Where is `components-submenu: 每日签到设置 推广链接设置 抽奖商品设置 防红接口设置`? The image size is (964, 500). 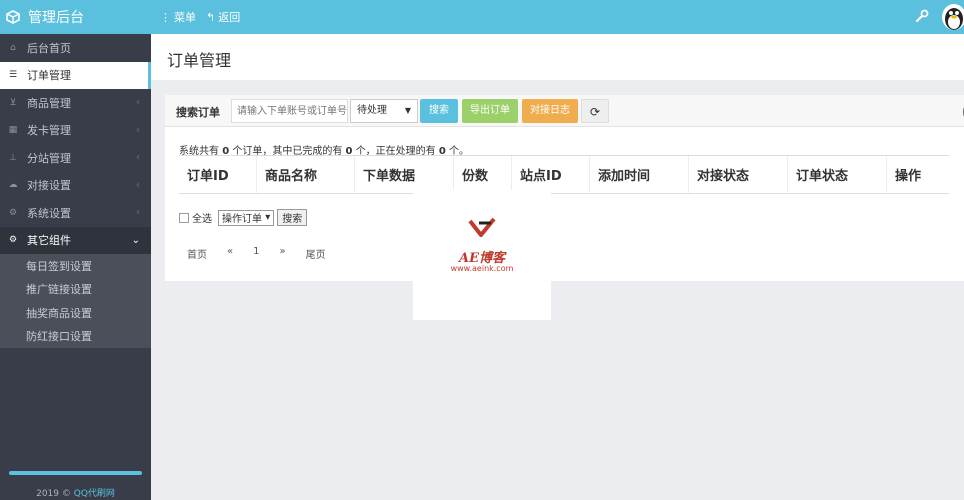
components-submenu: 每日签到设置 推广链接设置 抽奖商品设置 防红接口设置 is located at coordinates (75, 301).